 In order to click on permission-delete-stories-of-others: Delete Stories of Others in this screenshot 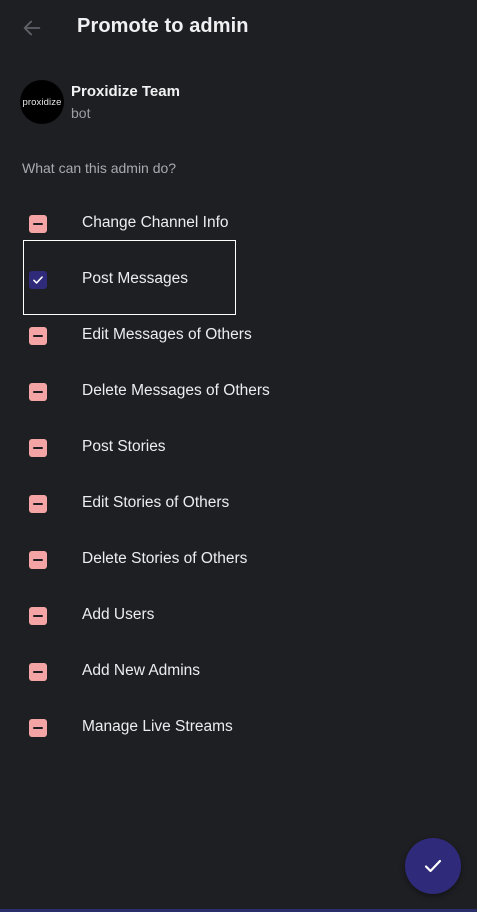, I will do `click(238, 560)`.